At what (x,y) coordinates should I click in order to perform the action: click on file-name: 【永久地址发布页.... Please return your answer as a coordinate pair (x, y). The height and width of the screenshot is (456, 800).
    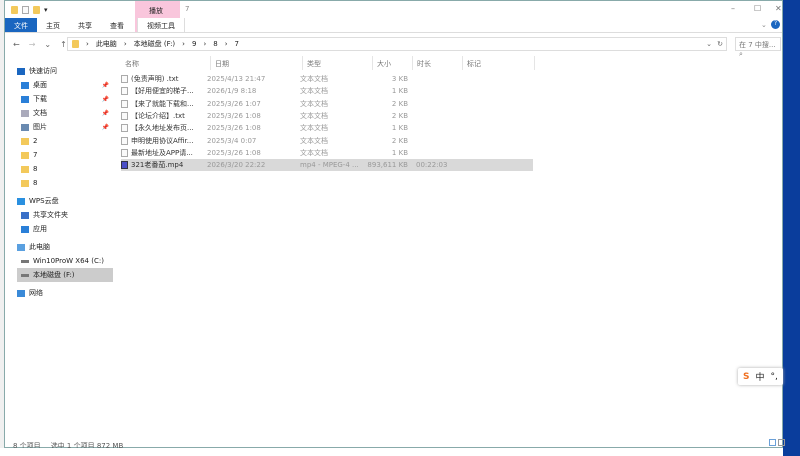
    Looking at the image, I should click on (164, 128).